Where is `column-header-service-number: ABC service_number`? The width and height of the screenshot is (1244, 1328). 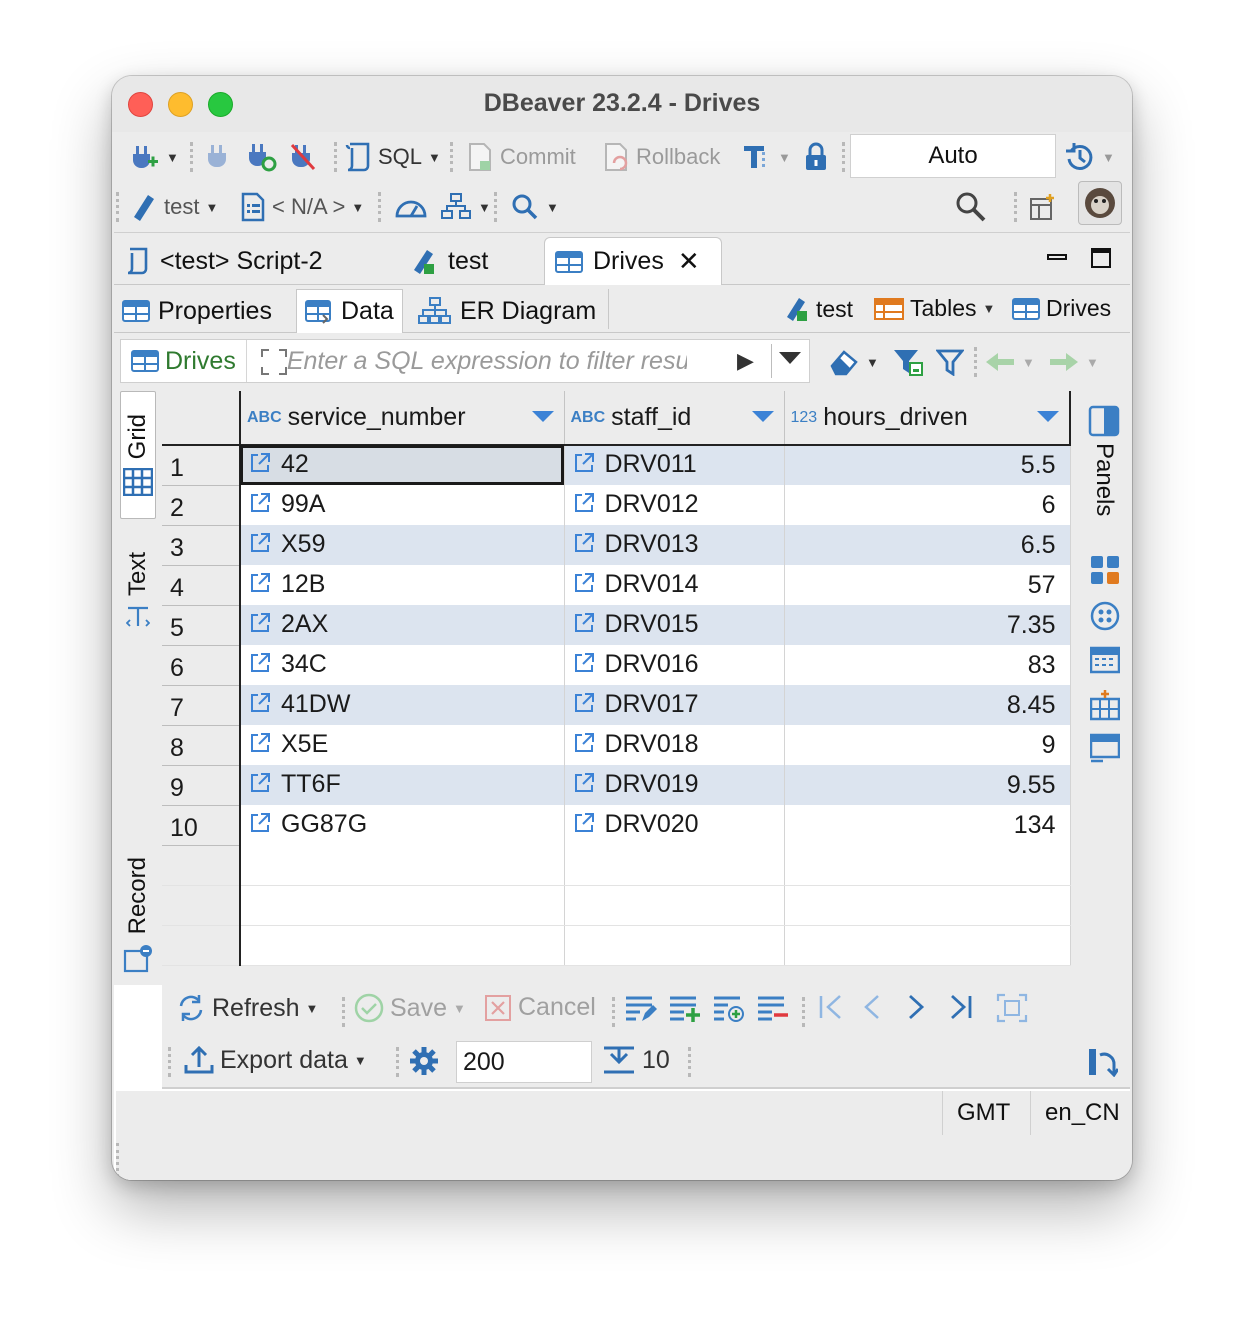
column-header-service-number: ABC service_number is located at coordinates (402, 418).